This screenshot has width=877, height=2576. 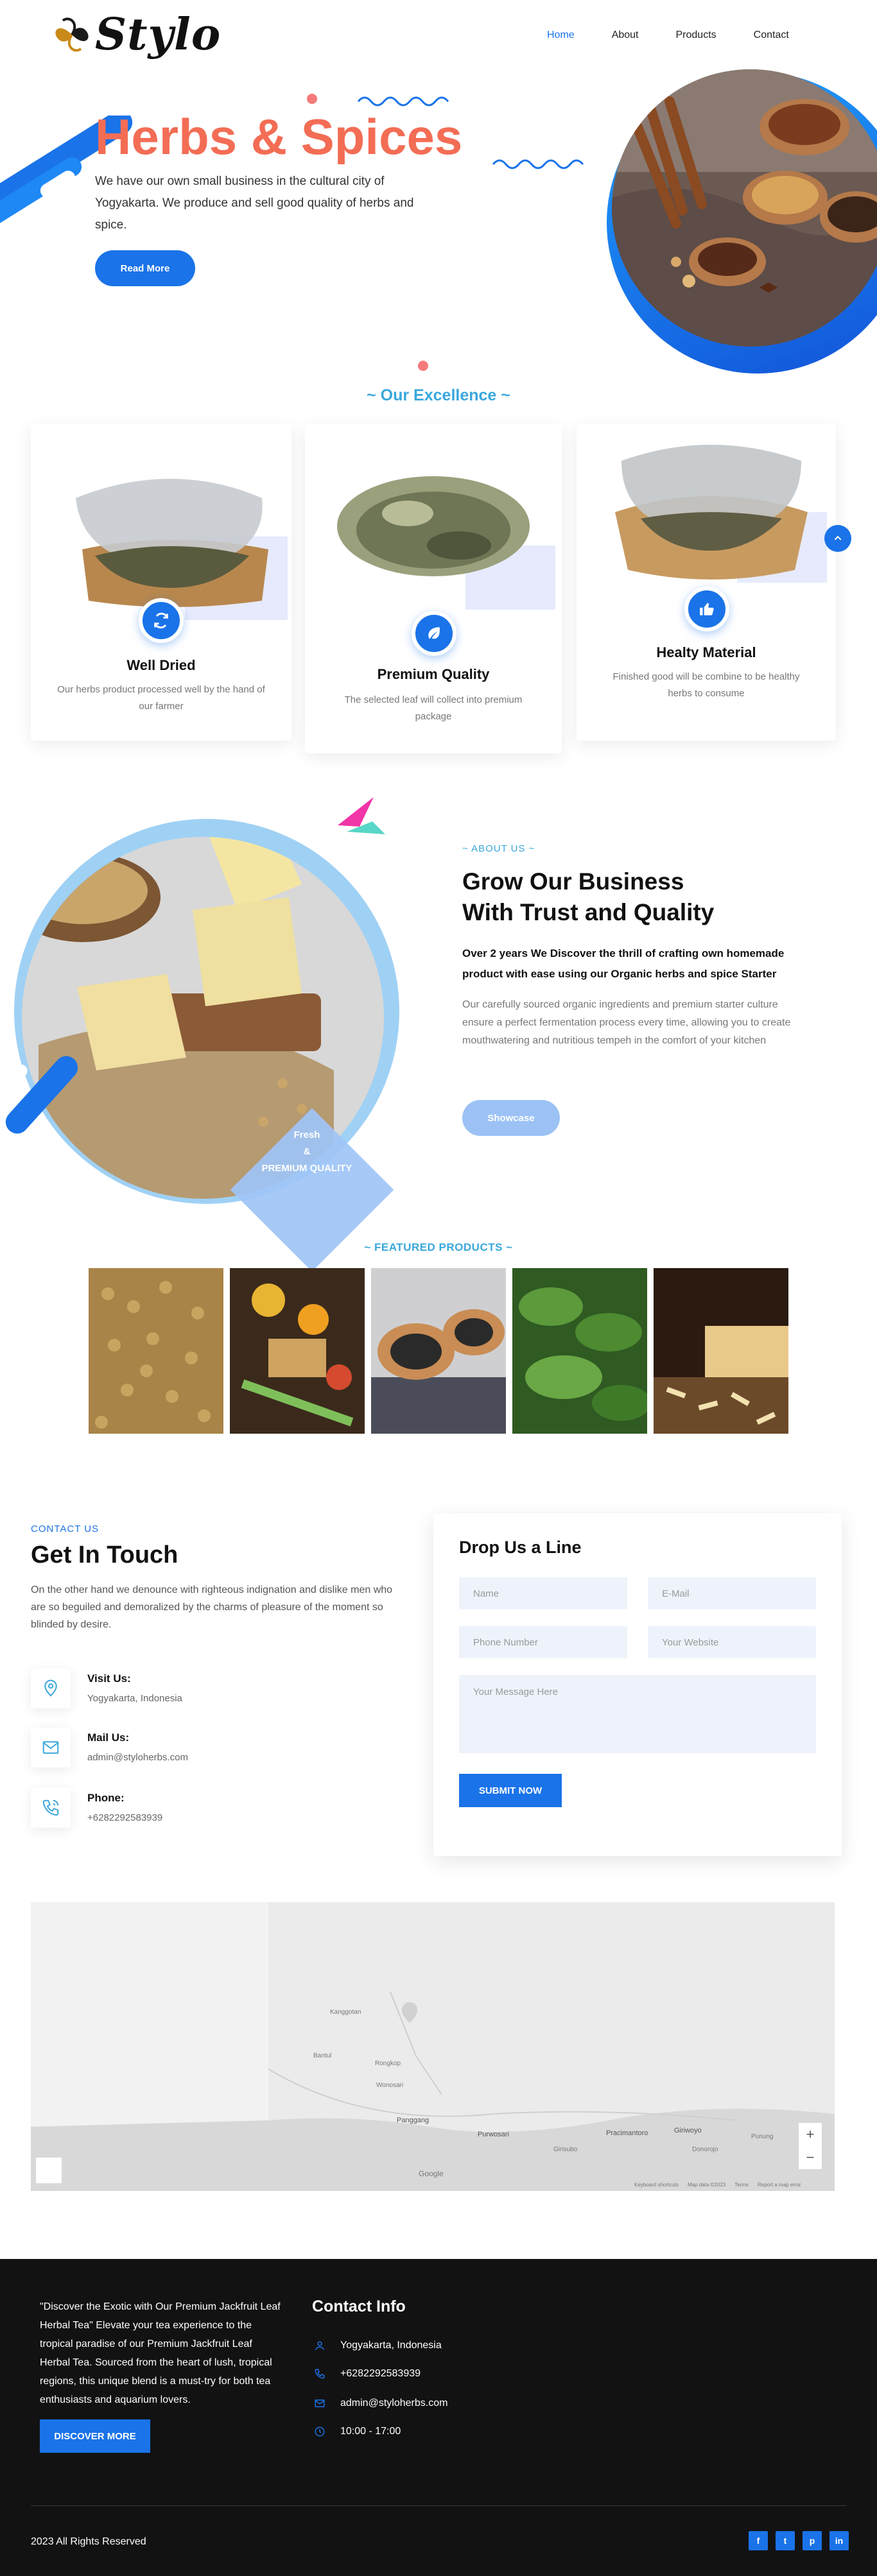 I want to click on map-label-rongkop: Rongkop, so click(x=388, y=2063).